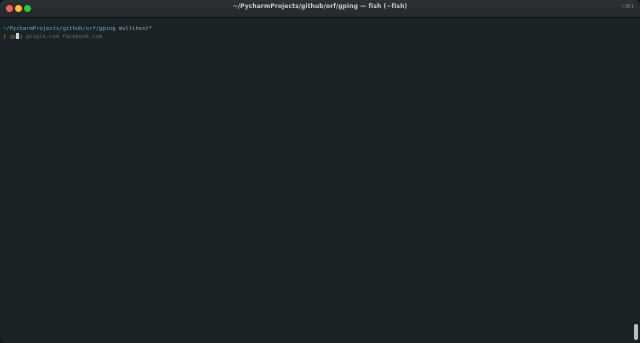 The height and width of the screenshot is (343, 640). Describe the element at coordinates (13, 37) in the screenshot. I see `typed-command: gp` at that location.